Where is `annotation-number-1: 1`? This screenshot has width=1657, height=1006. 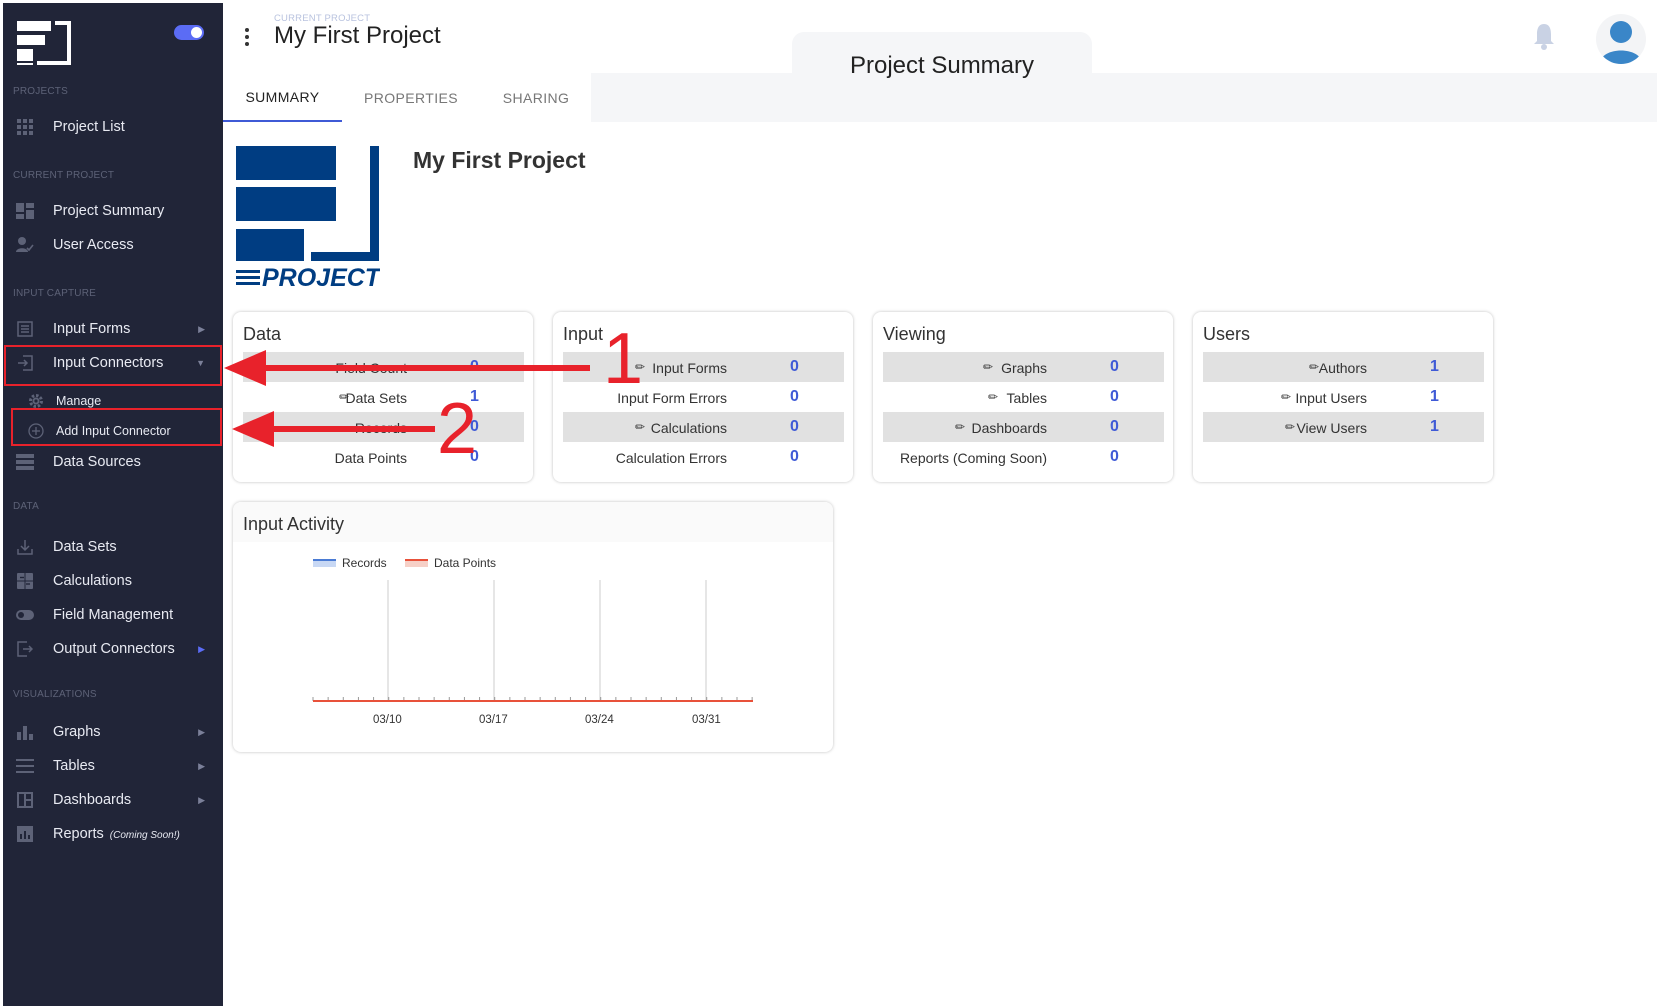
annotation-number-1: 1 is located at coordinates (623, 359).